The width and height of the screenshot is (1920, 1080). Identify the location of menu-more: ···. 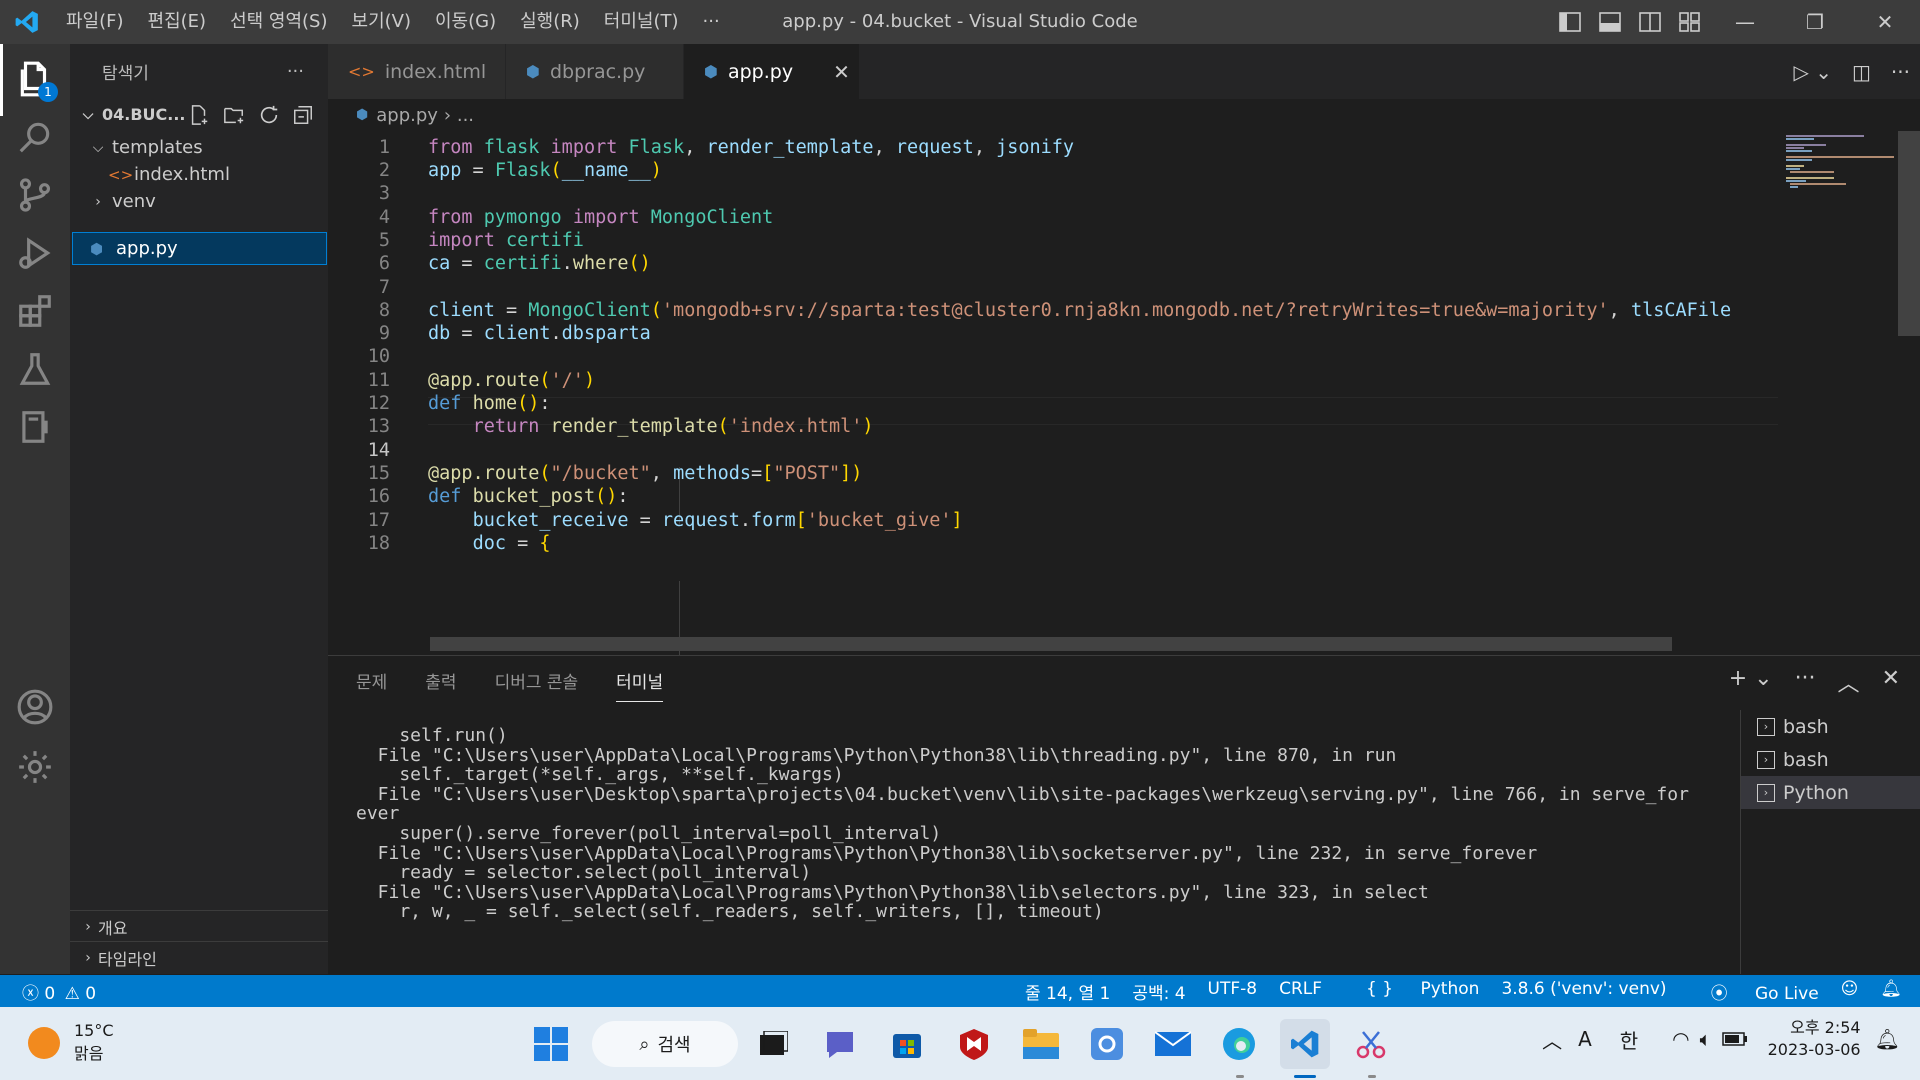
(711, 22).